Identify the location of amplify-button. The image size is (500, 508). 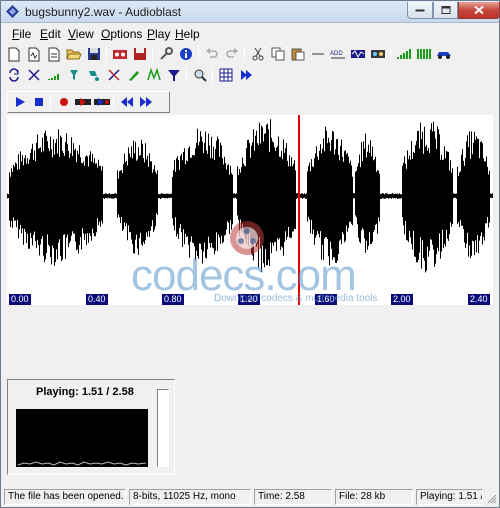
(423, 54).